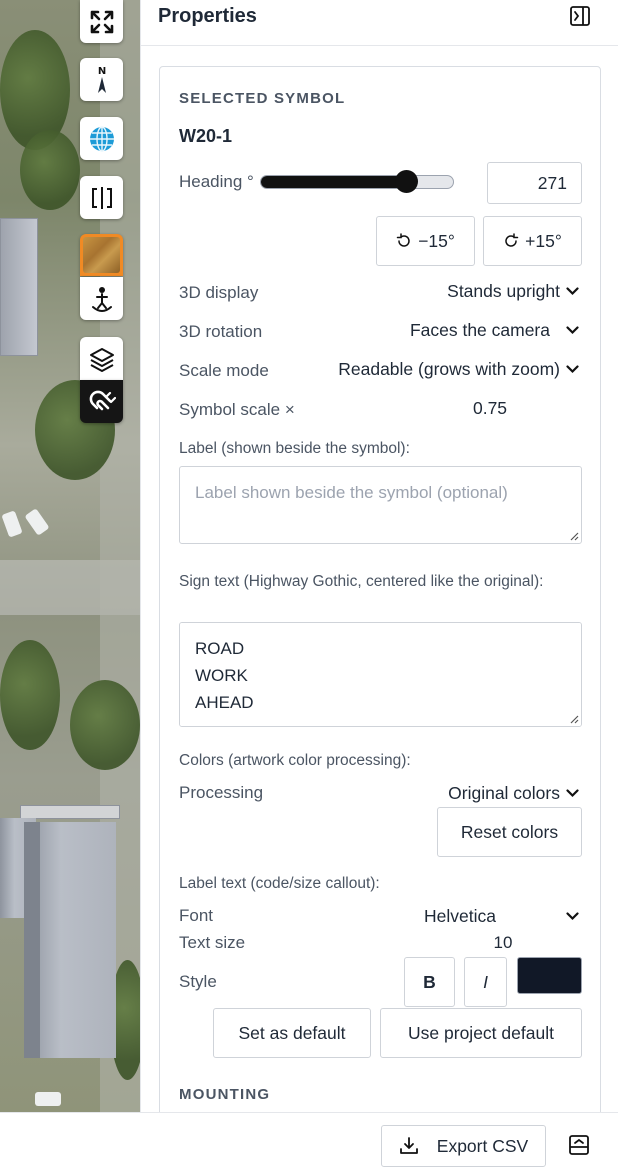  What do you see at coordinates (479, 330) in the screenshot?
I see `rotation-3d-value: Faces the camera` at bounding box center [479, 330].